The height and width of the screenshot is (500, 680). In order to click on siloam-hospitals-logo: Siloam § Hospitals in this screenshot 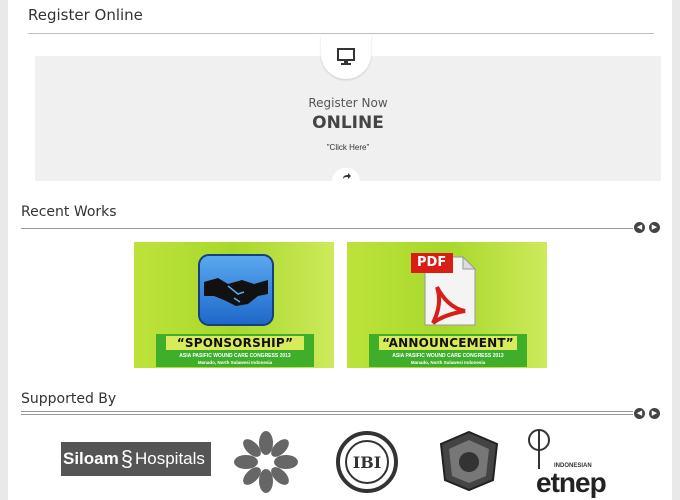, I will do `click(136, 459)`.